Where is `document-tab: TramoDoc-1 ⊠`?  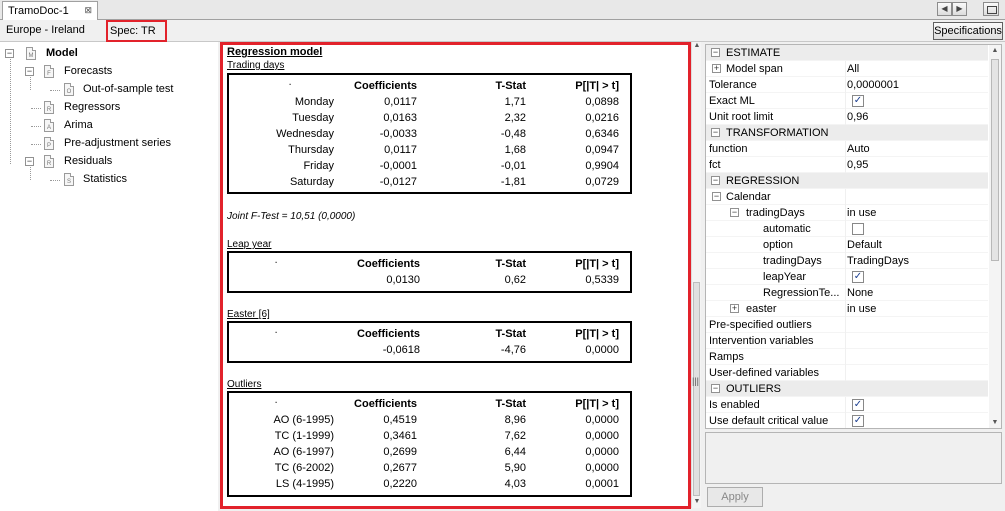
document-tab: TramoDoc-1 ⊠ is located at coordinates (50, 10).